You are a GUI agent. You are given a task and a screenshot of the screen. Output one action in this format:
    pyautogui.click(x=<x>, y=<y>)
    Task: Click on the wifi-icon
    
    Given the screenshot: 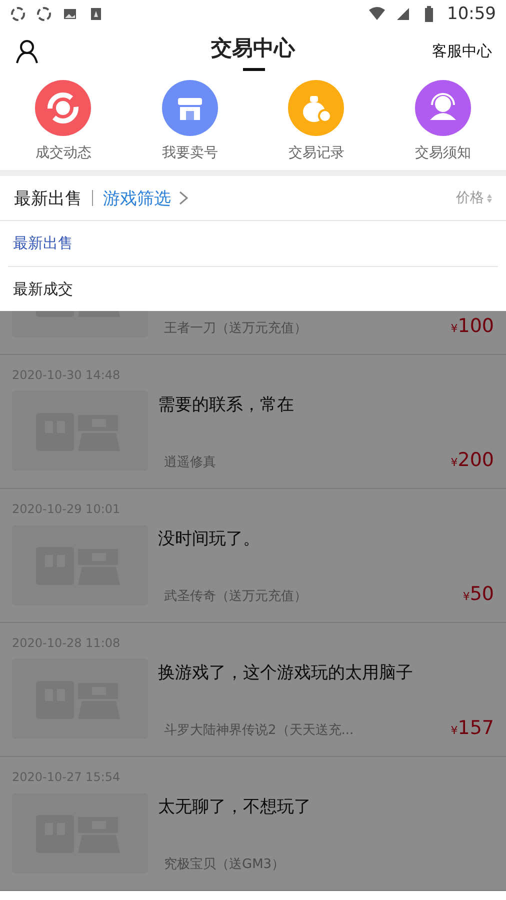 What is the action you would take?
    pyautogui.click(x=377, y=14)
    